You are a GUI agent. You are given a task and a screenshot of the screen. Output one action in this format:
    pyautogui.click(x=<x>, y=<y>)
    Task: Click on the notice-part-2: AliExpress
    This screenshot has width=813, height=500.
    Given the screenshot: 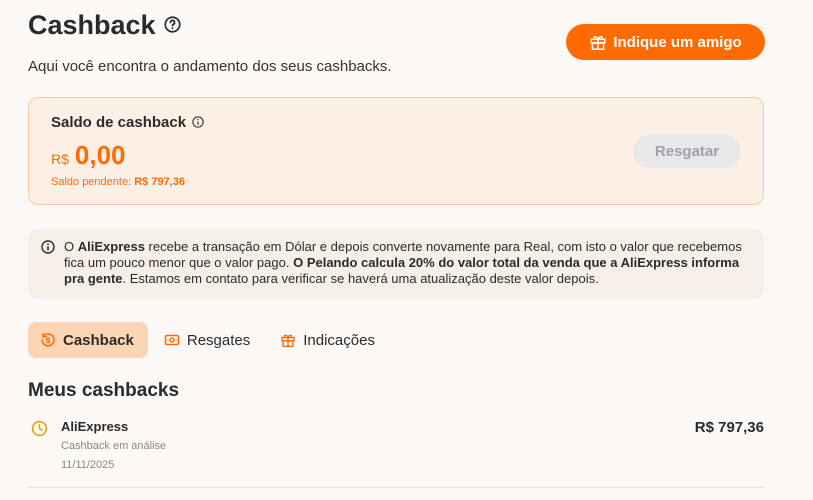 What is the action you would take?
    pyautogui.click(x=111, y=246)
    